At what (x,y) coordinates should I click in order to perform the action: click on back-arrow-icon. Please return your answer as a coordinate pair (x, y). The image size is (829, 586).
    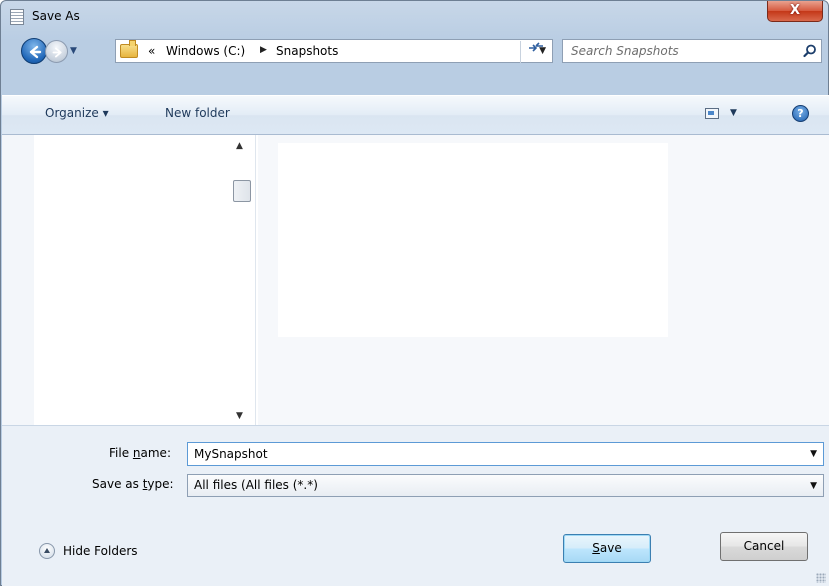
    Looking at the image, I should click on (35, 52).